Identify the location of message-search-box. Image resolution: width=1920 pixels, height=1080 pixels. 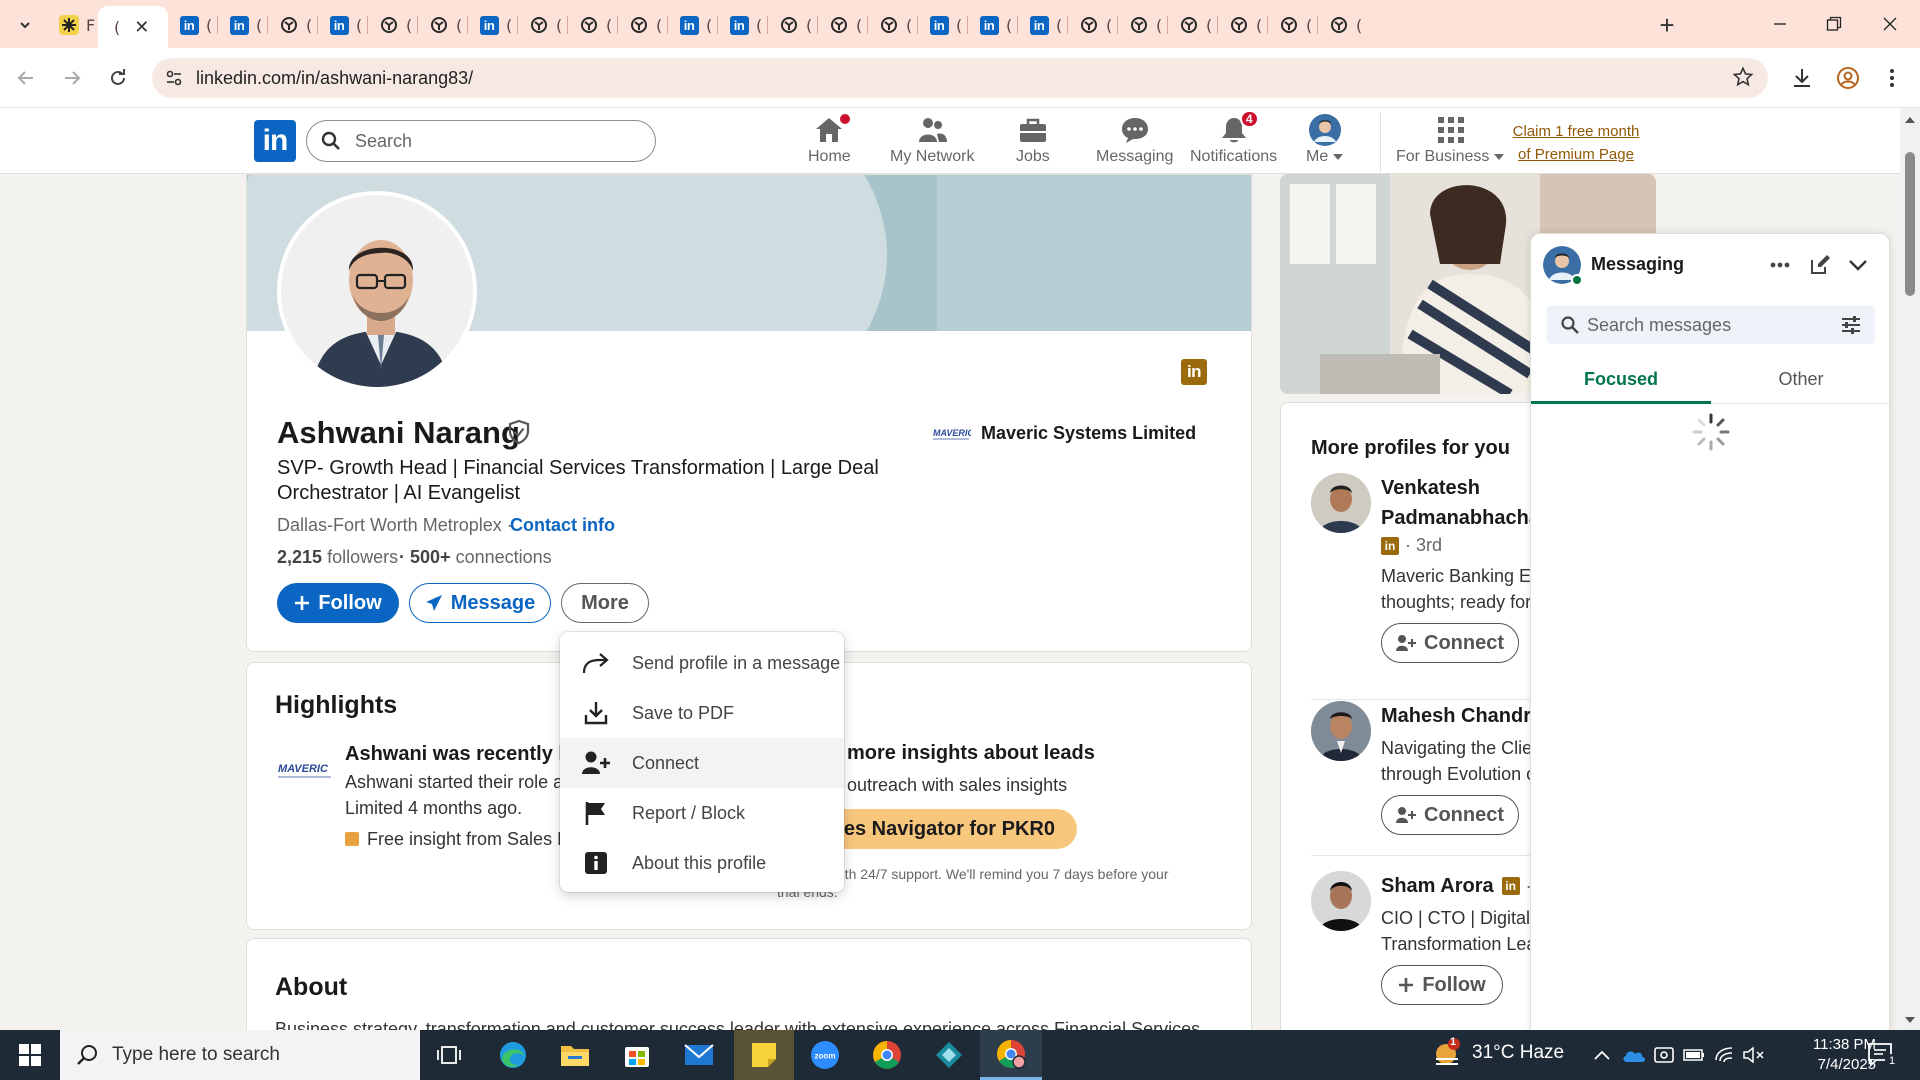
(1711, 325).